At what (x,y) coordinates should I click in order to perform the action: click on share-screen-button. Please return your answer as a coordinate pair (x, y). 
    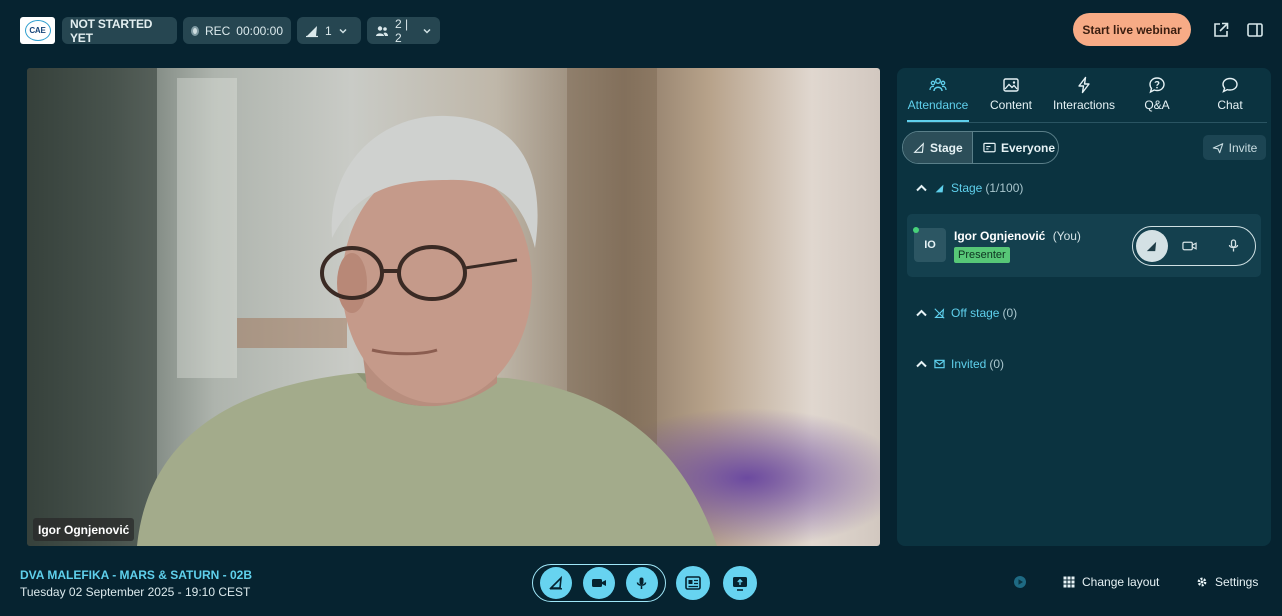
    Looking at the image, I should click on (740, 583).